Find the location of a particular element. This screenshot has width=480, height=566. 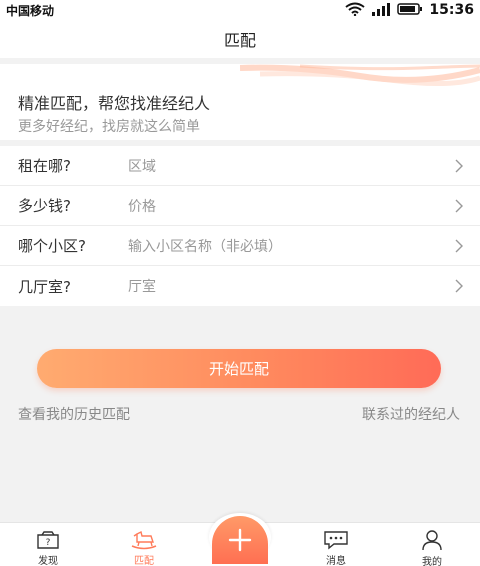

row-value: 厅室 is located at coordinates (142, 287).